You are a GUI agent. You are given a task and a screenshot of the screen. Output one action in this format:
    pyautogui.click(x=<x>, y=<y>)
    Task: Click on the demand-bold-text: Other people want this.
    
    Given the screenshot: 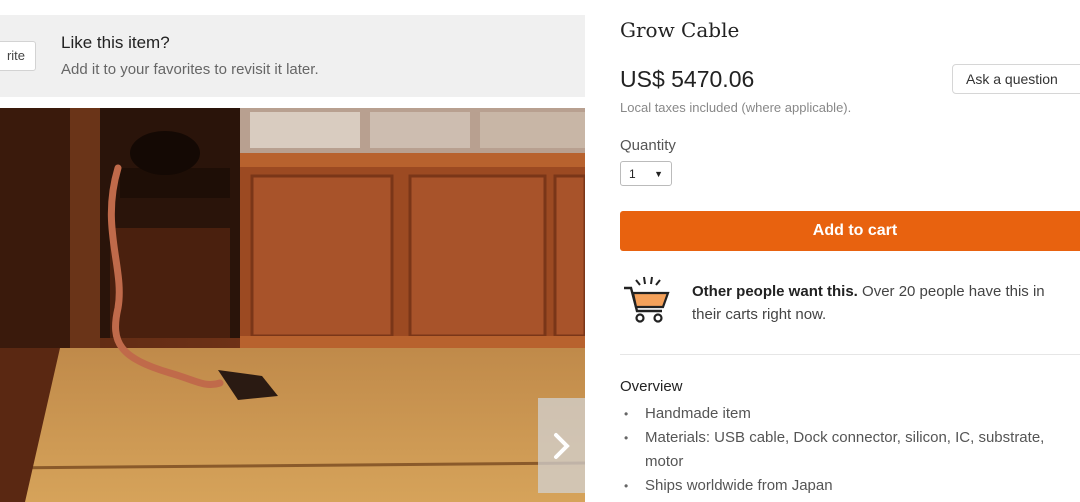 What is the action you would take?
    pyautogui.click(x=775, y=291)
    